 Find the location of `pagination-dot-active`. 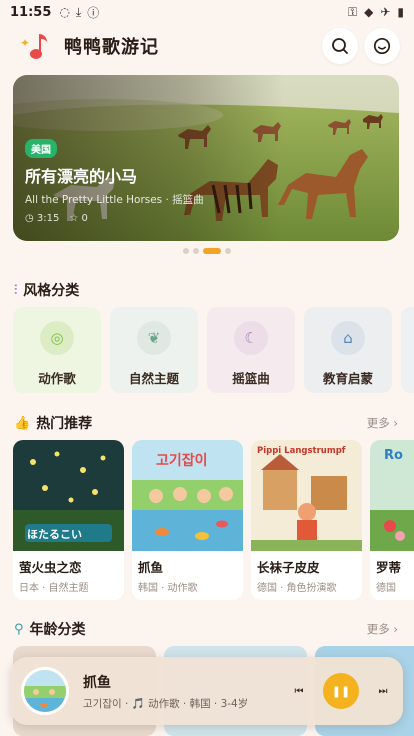

pagination-dot-active is located at coordinates (212, 251).